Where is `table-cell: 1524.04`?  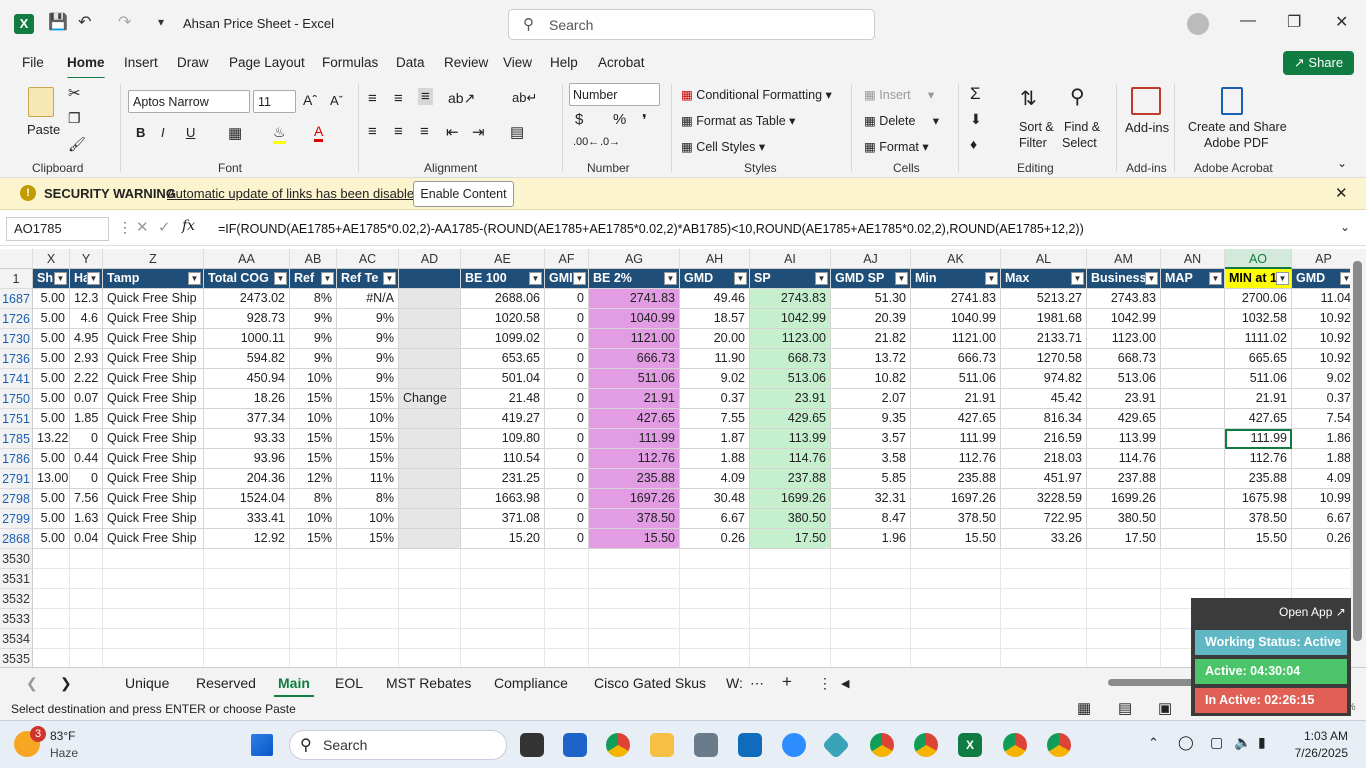
table-cell: 1524.04 is located at coordinates (247, 499).